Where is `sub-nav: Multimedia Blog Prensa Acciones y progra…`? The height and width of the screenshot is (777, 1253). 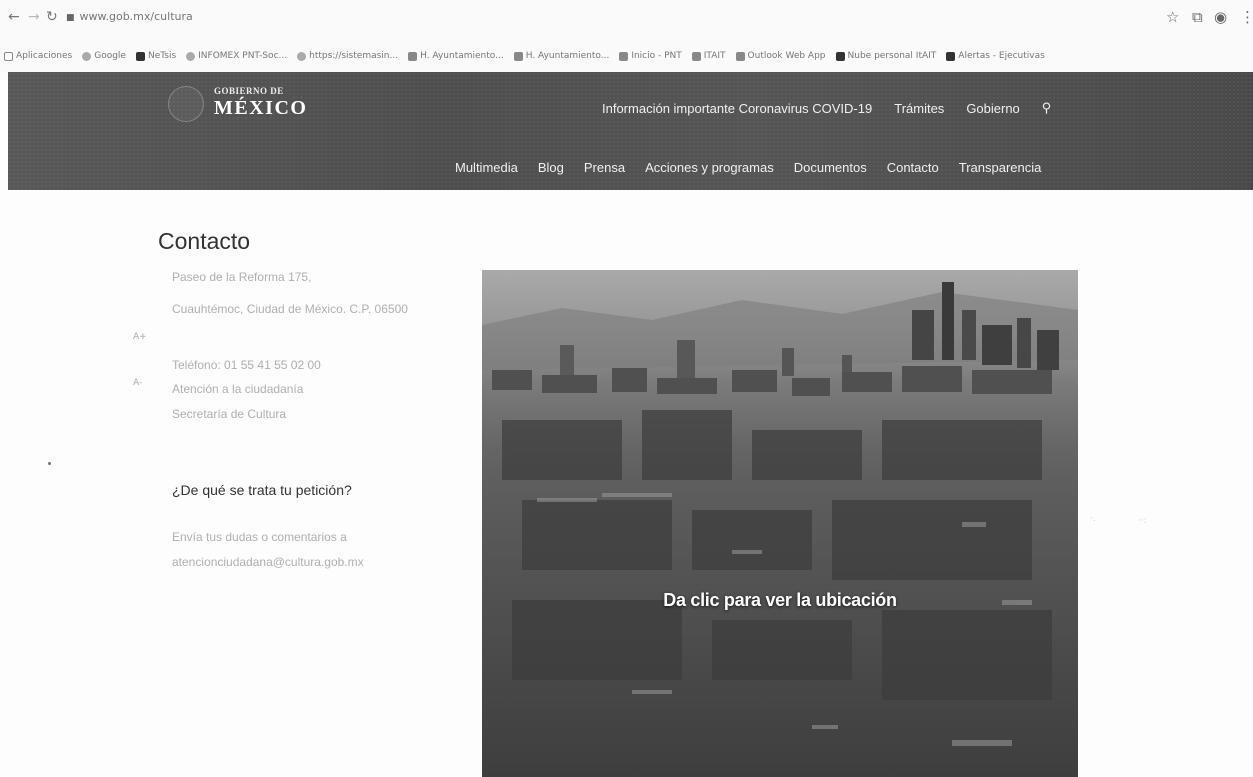
sub-nav: Multimedia Blog Prensa Acciones y progra… is located at coordinates (748, 167).